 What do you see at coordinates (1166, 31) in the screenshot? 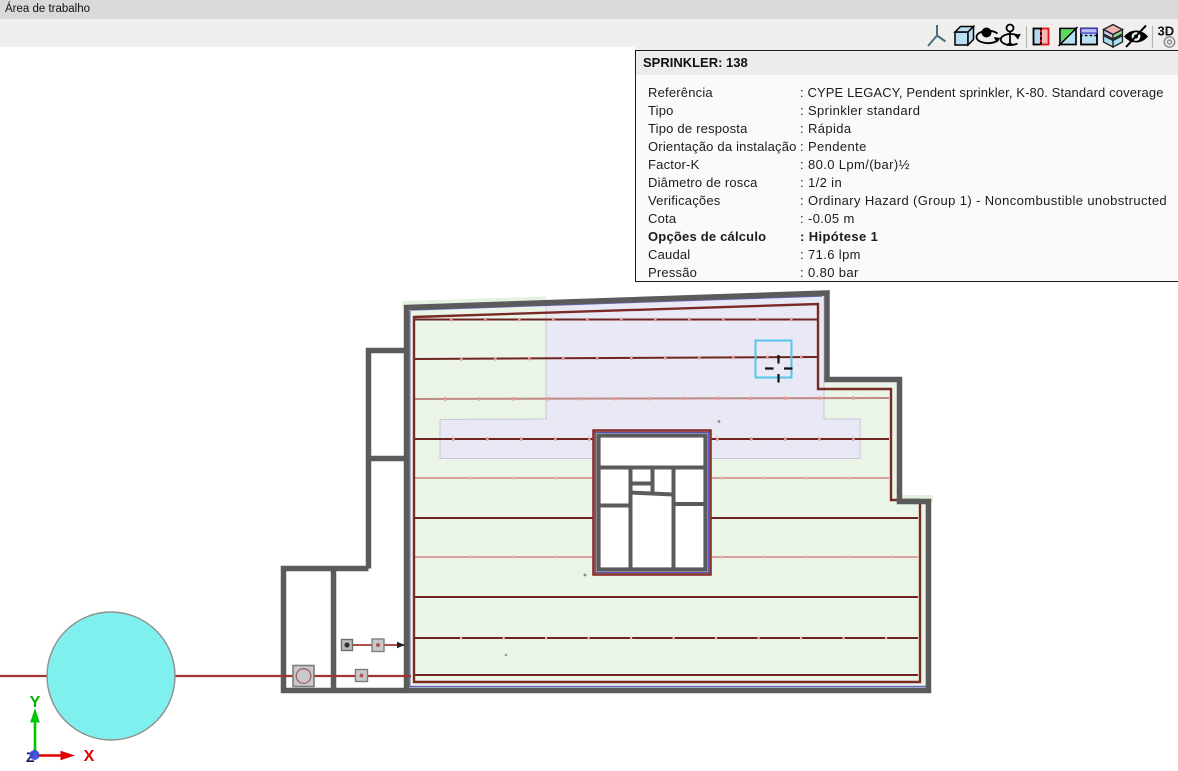
I see `svg-text: 3D` at bounding box center [1166, 31].